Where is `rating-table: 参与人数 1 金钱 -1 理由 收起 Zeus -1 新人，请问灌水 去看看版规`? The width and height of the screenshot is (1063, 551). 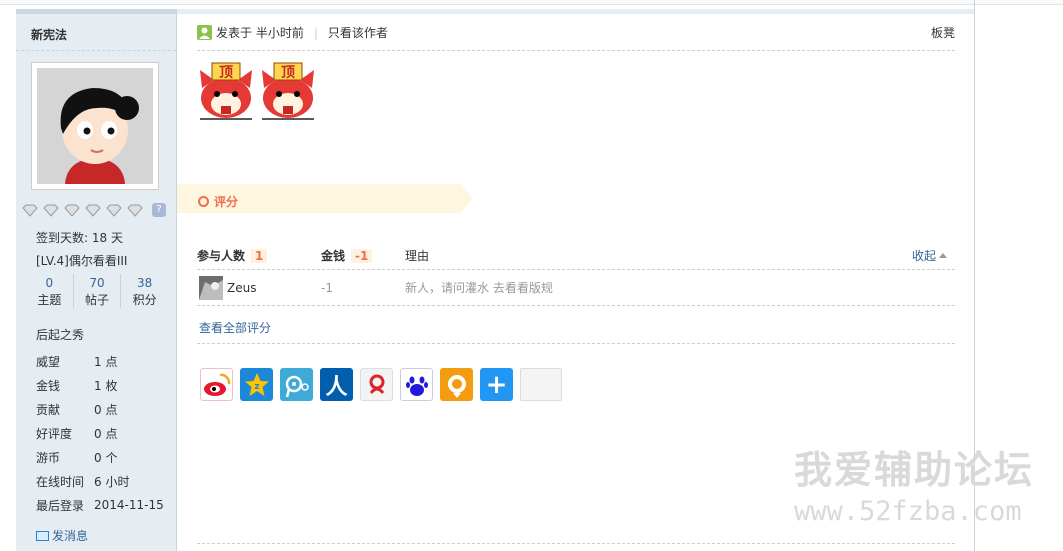
rating-table: 参与人数 1 金钱 -1 理由 收起 Zeus -1 新人，请问灌水 去看看版规 is located at coordinates (576, 274).